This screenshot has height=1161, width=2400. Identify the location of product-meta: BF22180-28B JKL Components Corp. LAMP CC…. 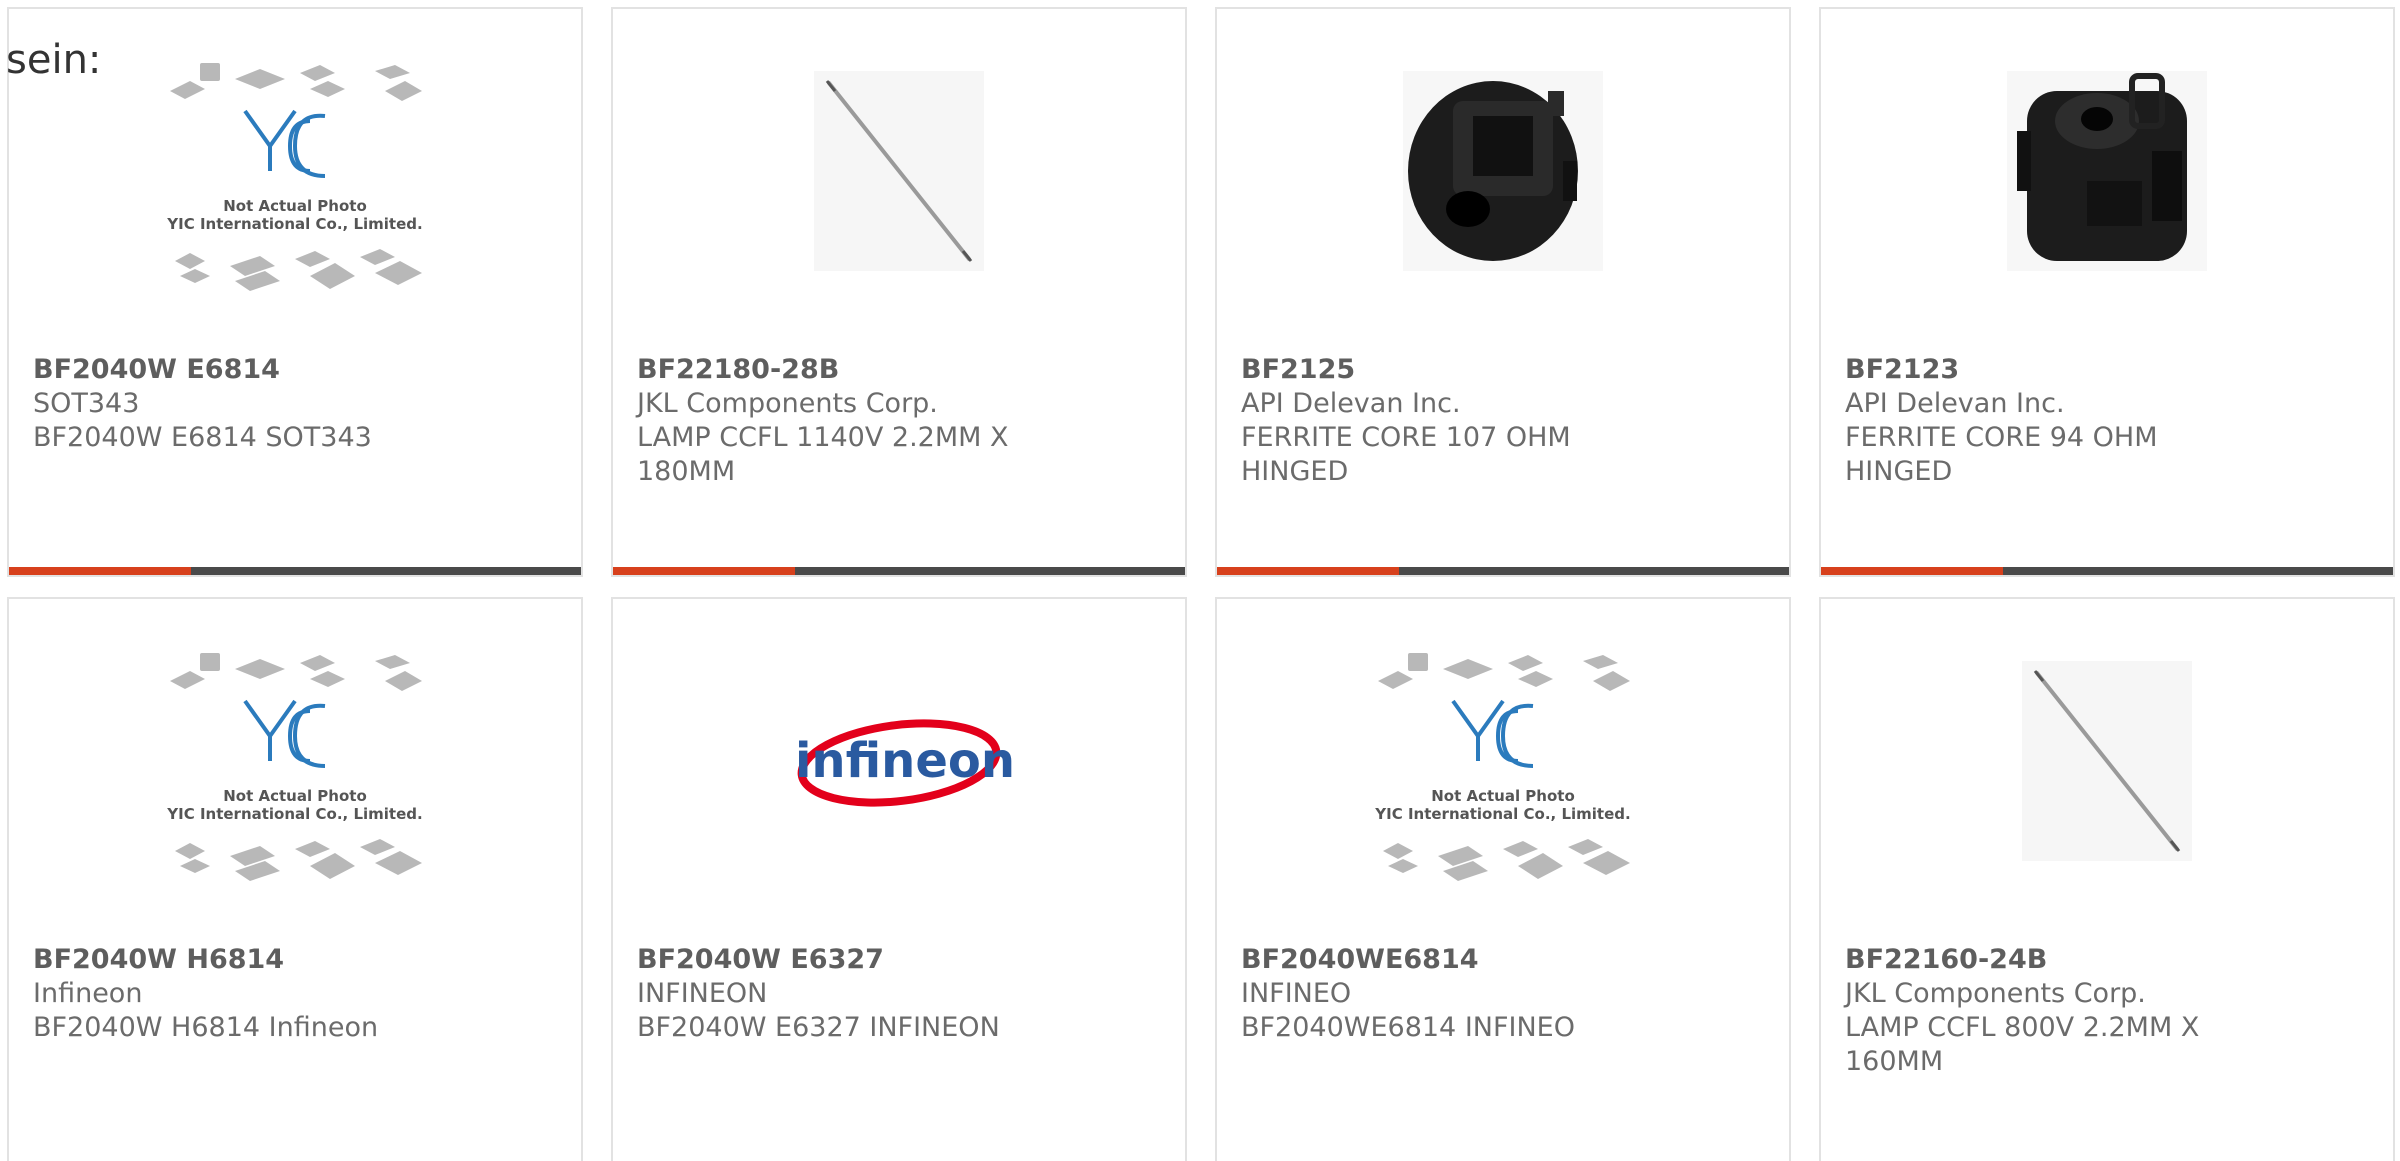
(827, 421).